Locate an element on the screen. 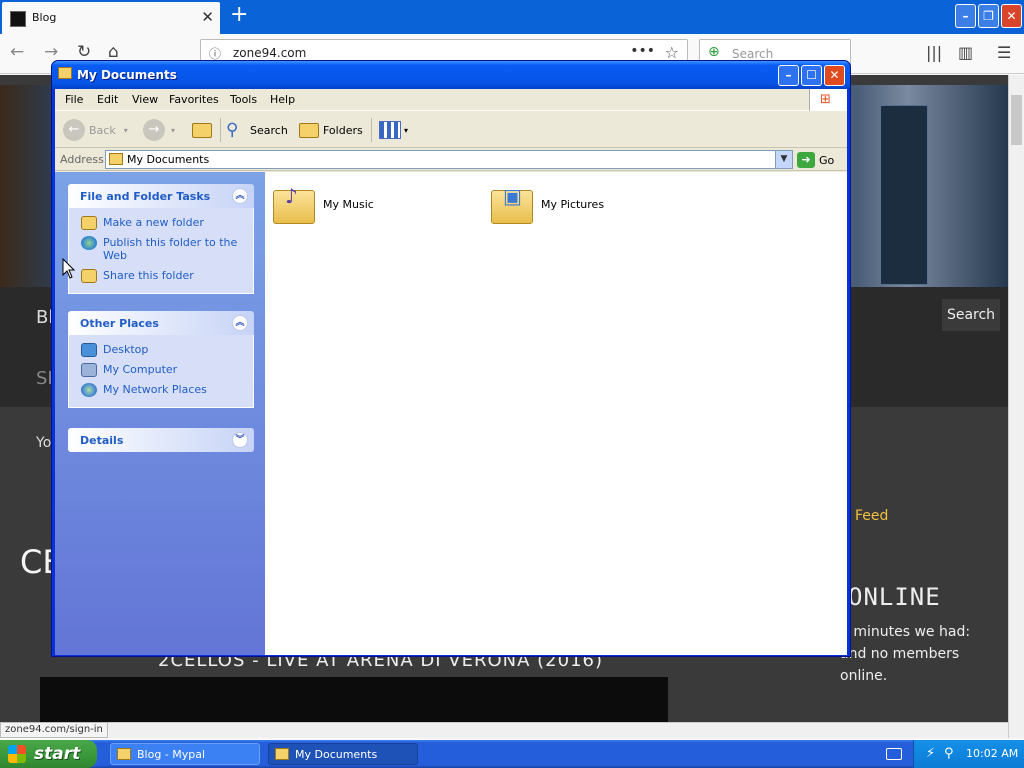 This screenshot has height=768, width=1024. reload-icon: ↻ is located at coordinates (84, 52).